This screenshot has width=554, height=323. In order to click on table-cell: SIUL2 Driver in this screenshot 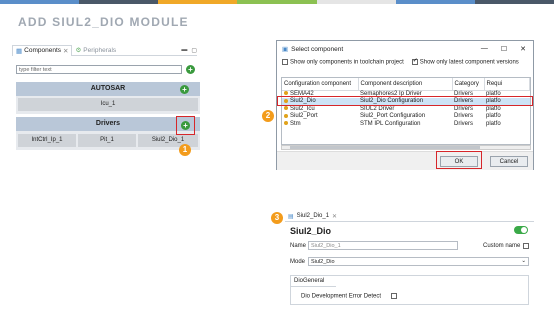, I will do `click(405, 109)`.